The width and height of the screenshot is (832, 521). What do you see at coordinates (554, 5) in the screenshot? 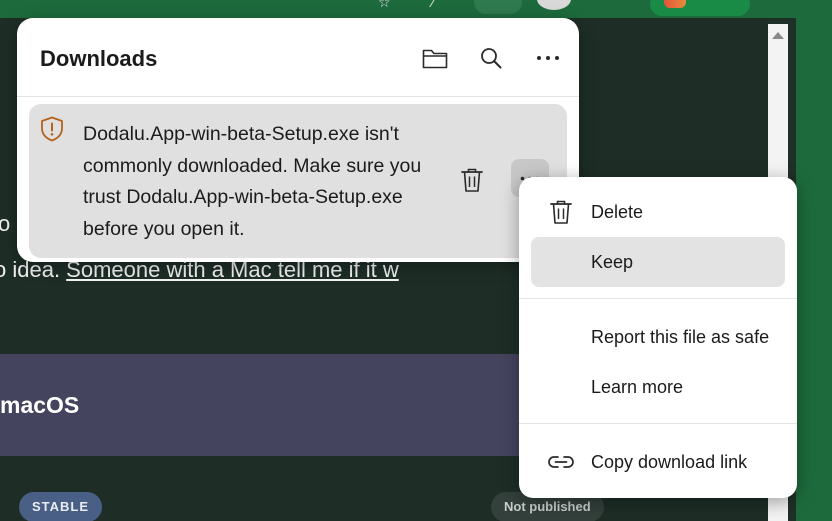
I see `profile-avatar` at bounding box center [554, 5].